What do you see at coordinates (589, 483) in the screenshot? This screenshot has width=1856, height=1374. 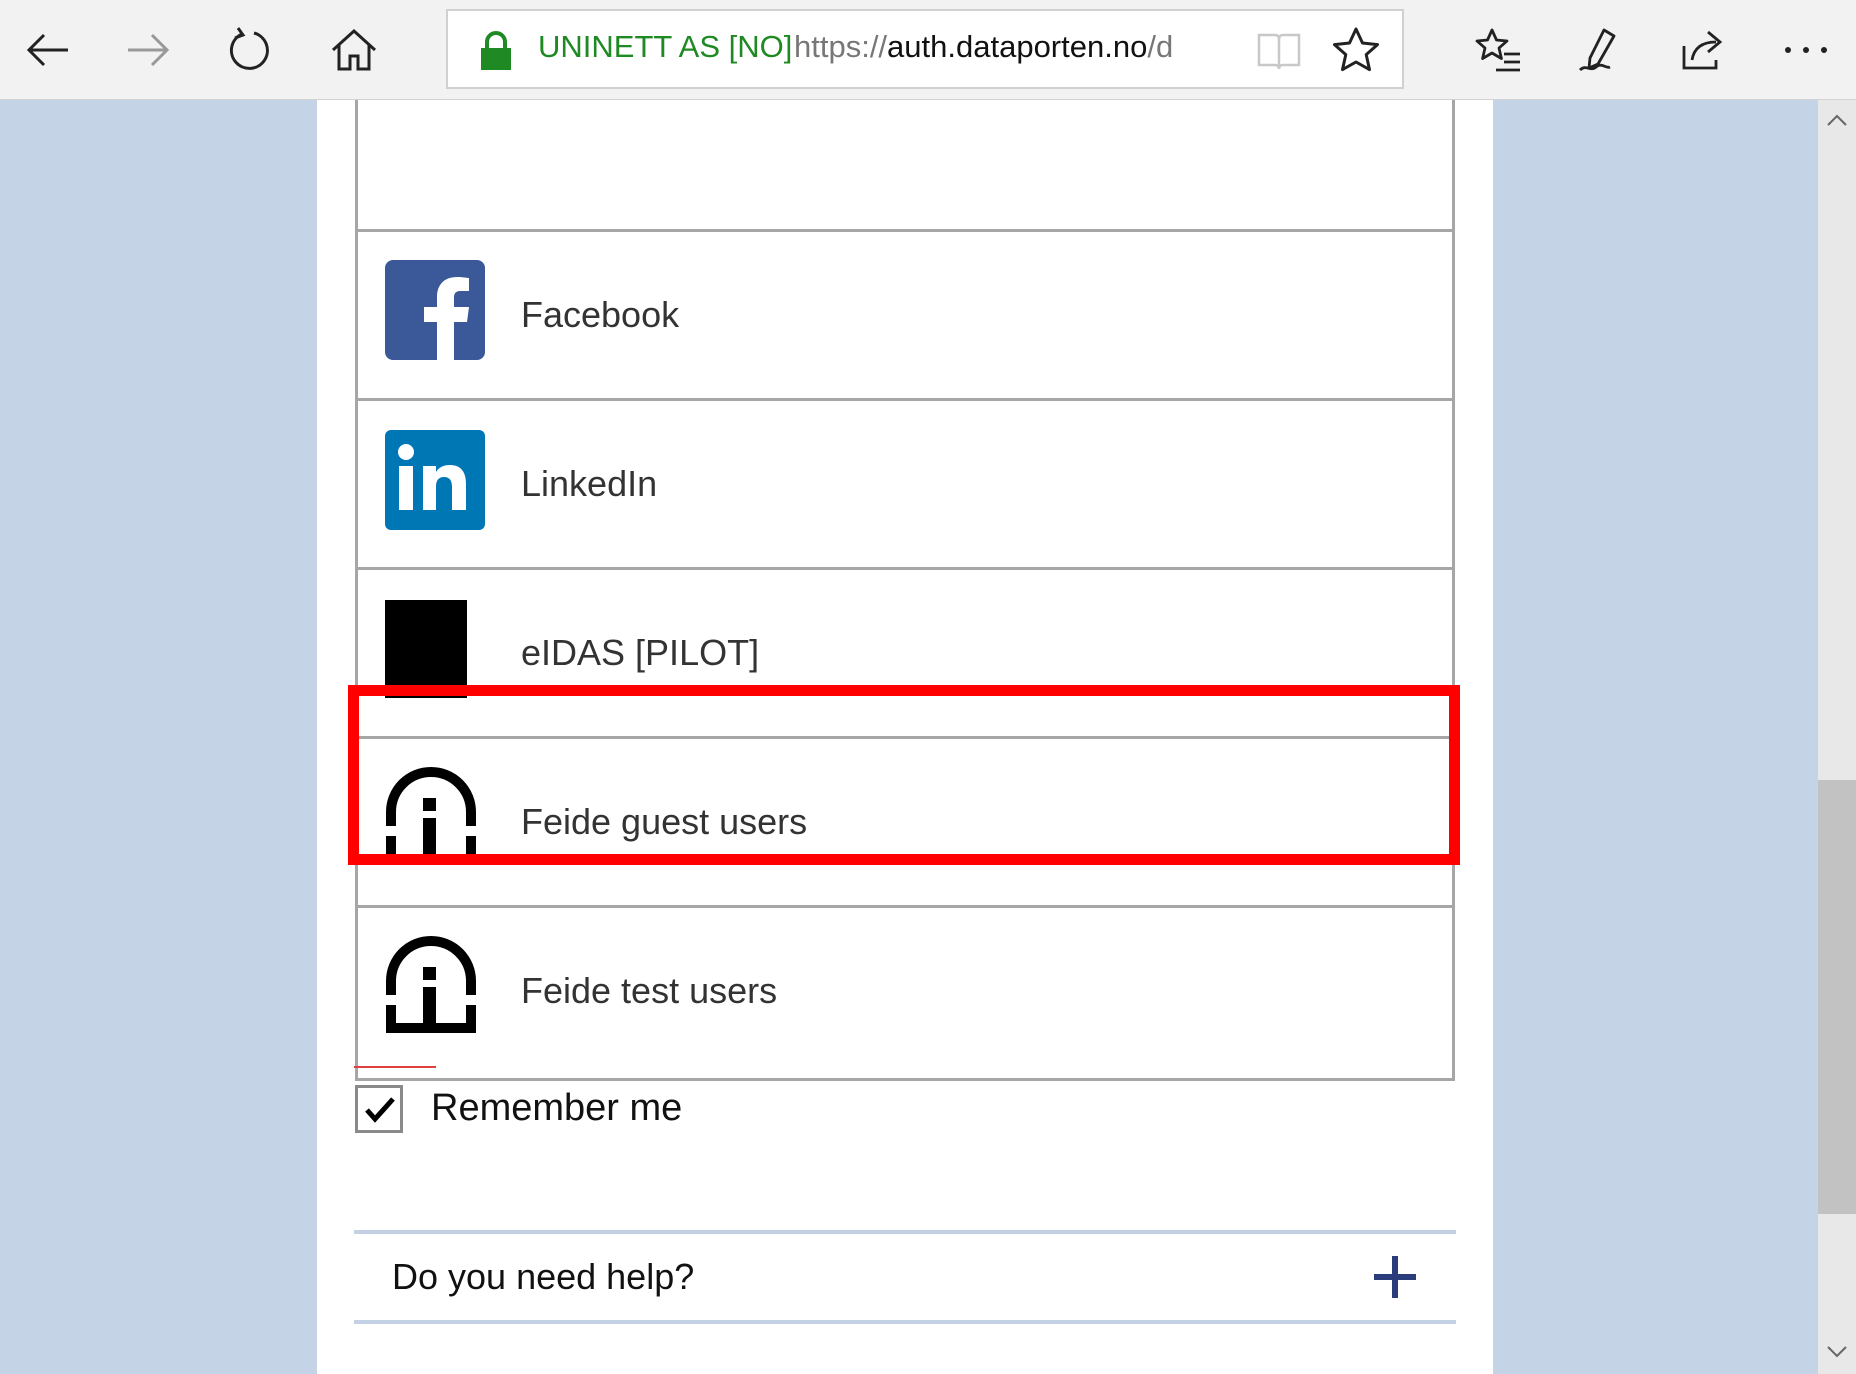 I see `provider-label: LinkedIn` at bounding box center [589, 483].